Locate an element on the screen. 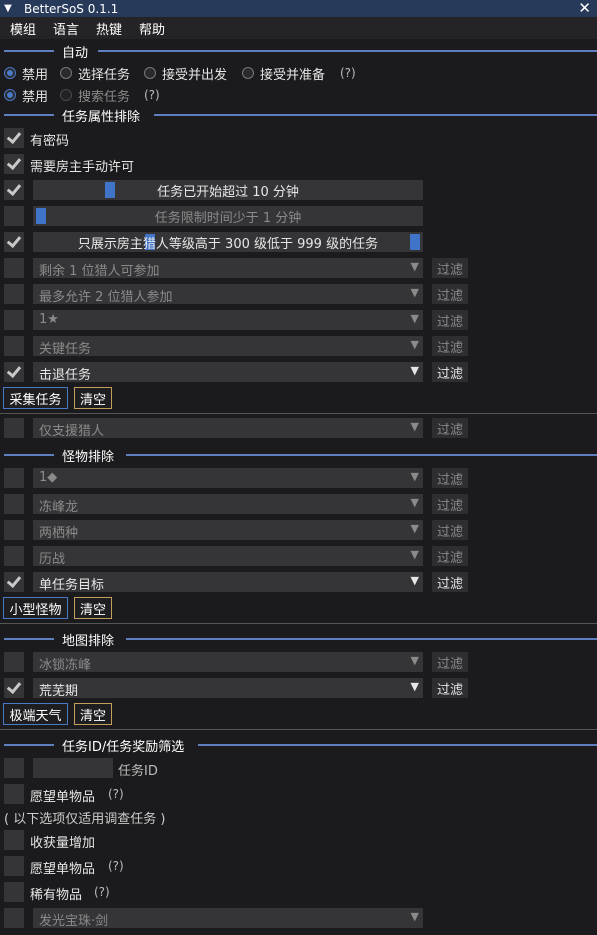 This screenshot has width=597, height=935. radio-accept-ready-label: 接受并准备 is located at coordinates (293, 75).